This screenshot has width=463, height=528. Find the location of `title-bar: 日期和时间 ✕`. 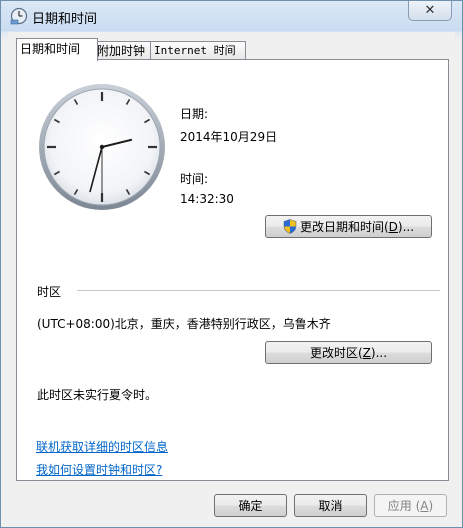

title-bar: 日期和时间 ✕ is located at coordinates (231, 16).